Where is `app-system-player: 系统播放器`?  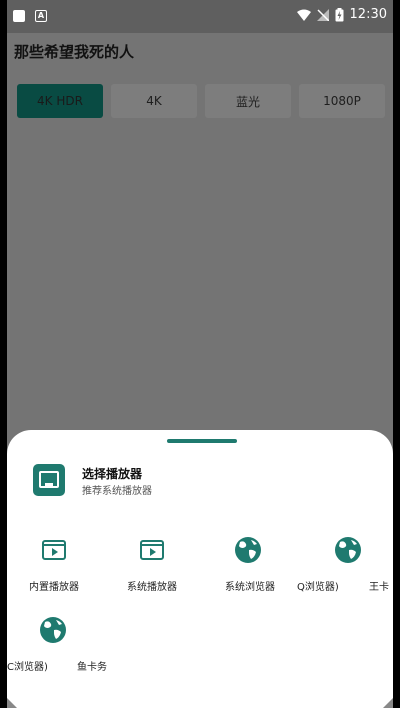 app-system-player: 系统播放器 is located at coordinates (155, 565).